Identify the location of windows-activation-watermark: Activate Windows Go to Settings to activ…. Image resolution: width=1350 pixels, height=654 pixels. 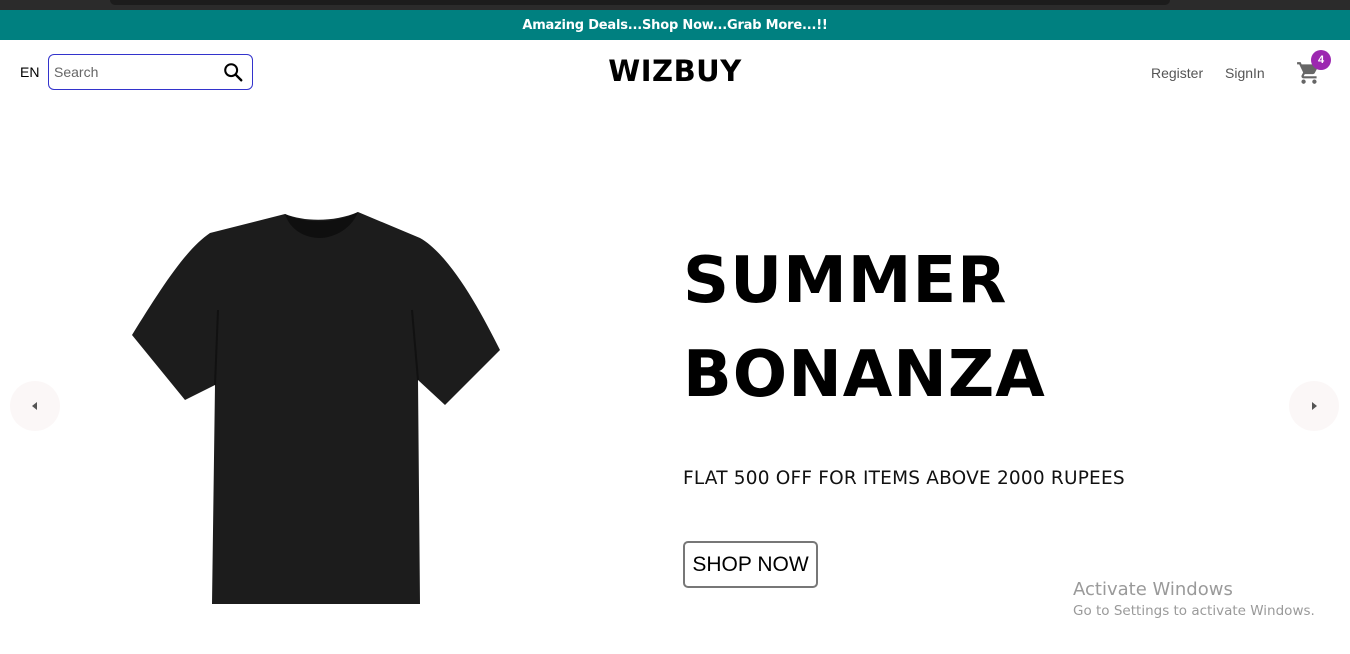
(1194, 599).